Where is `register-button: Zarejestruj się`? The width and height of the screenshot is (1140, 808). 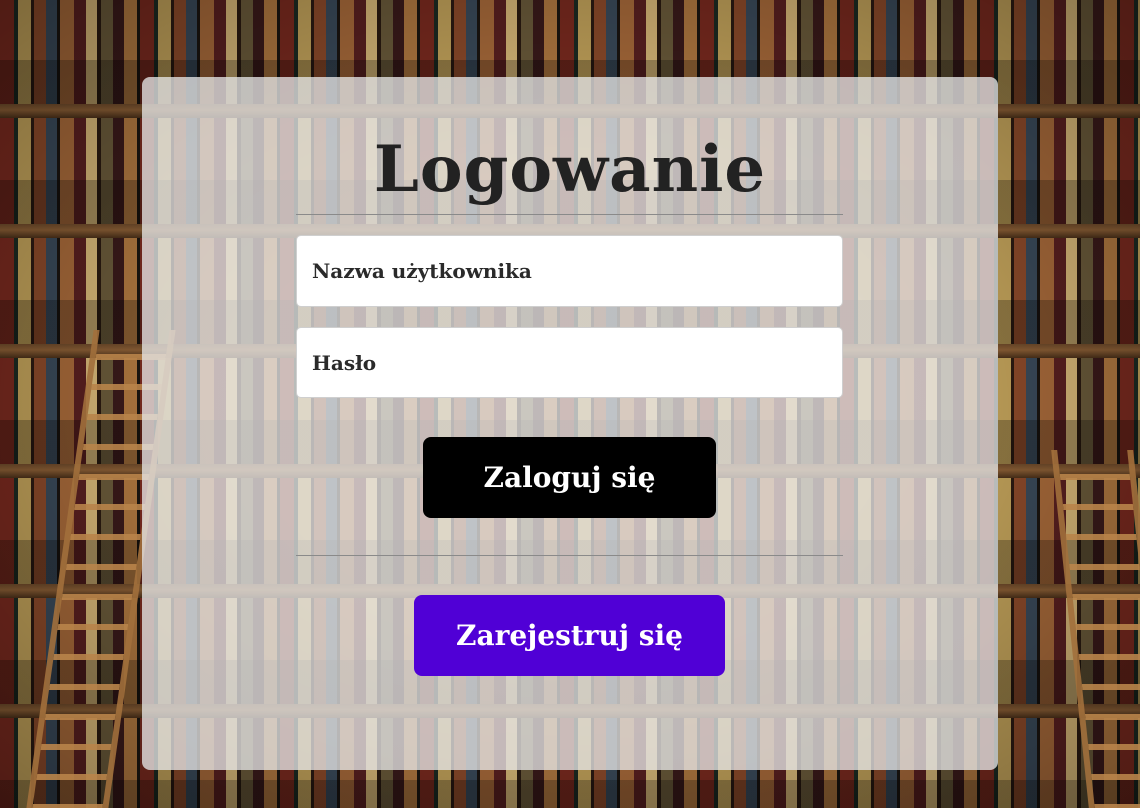 register-button: Zarejestruj się is located at coordinates (569, 635).